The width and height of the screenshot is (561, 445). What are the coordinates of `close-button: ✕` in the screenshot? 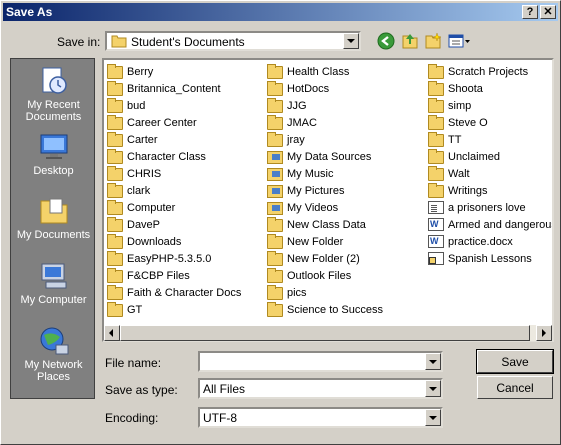 It's located at (548, 12).